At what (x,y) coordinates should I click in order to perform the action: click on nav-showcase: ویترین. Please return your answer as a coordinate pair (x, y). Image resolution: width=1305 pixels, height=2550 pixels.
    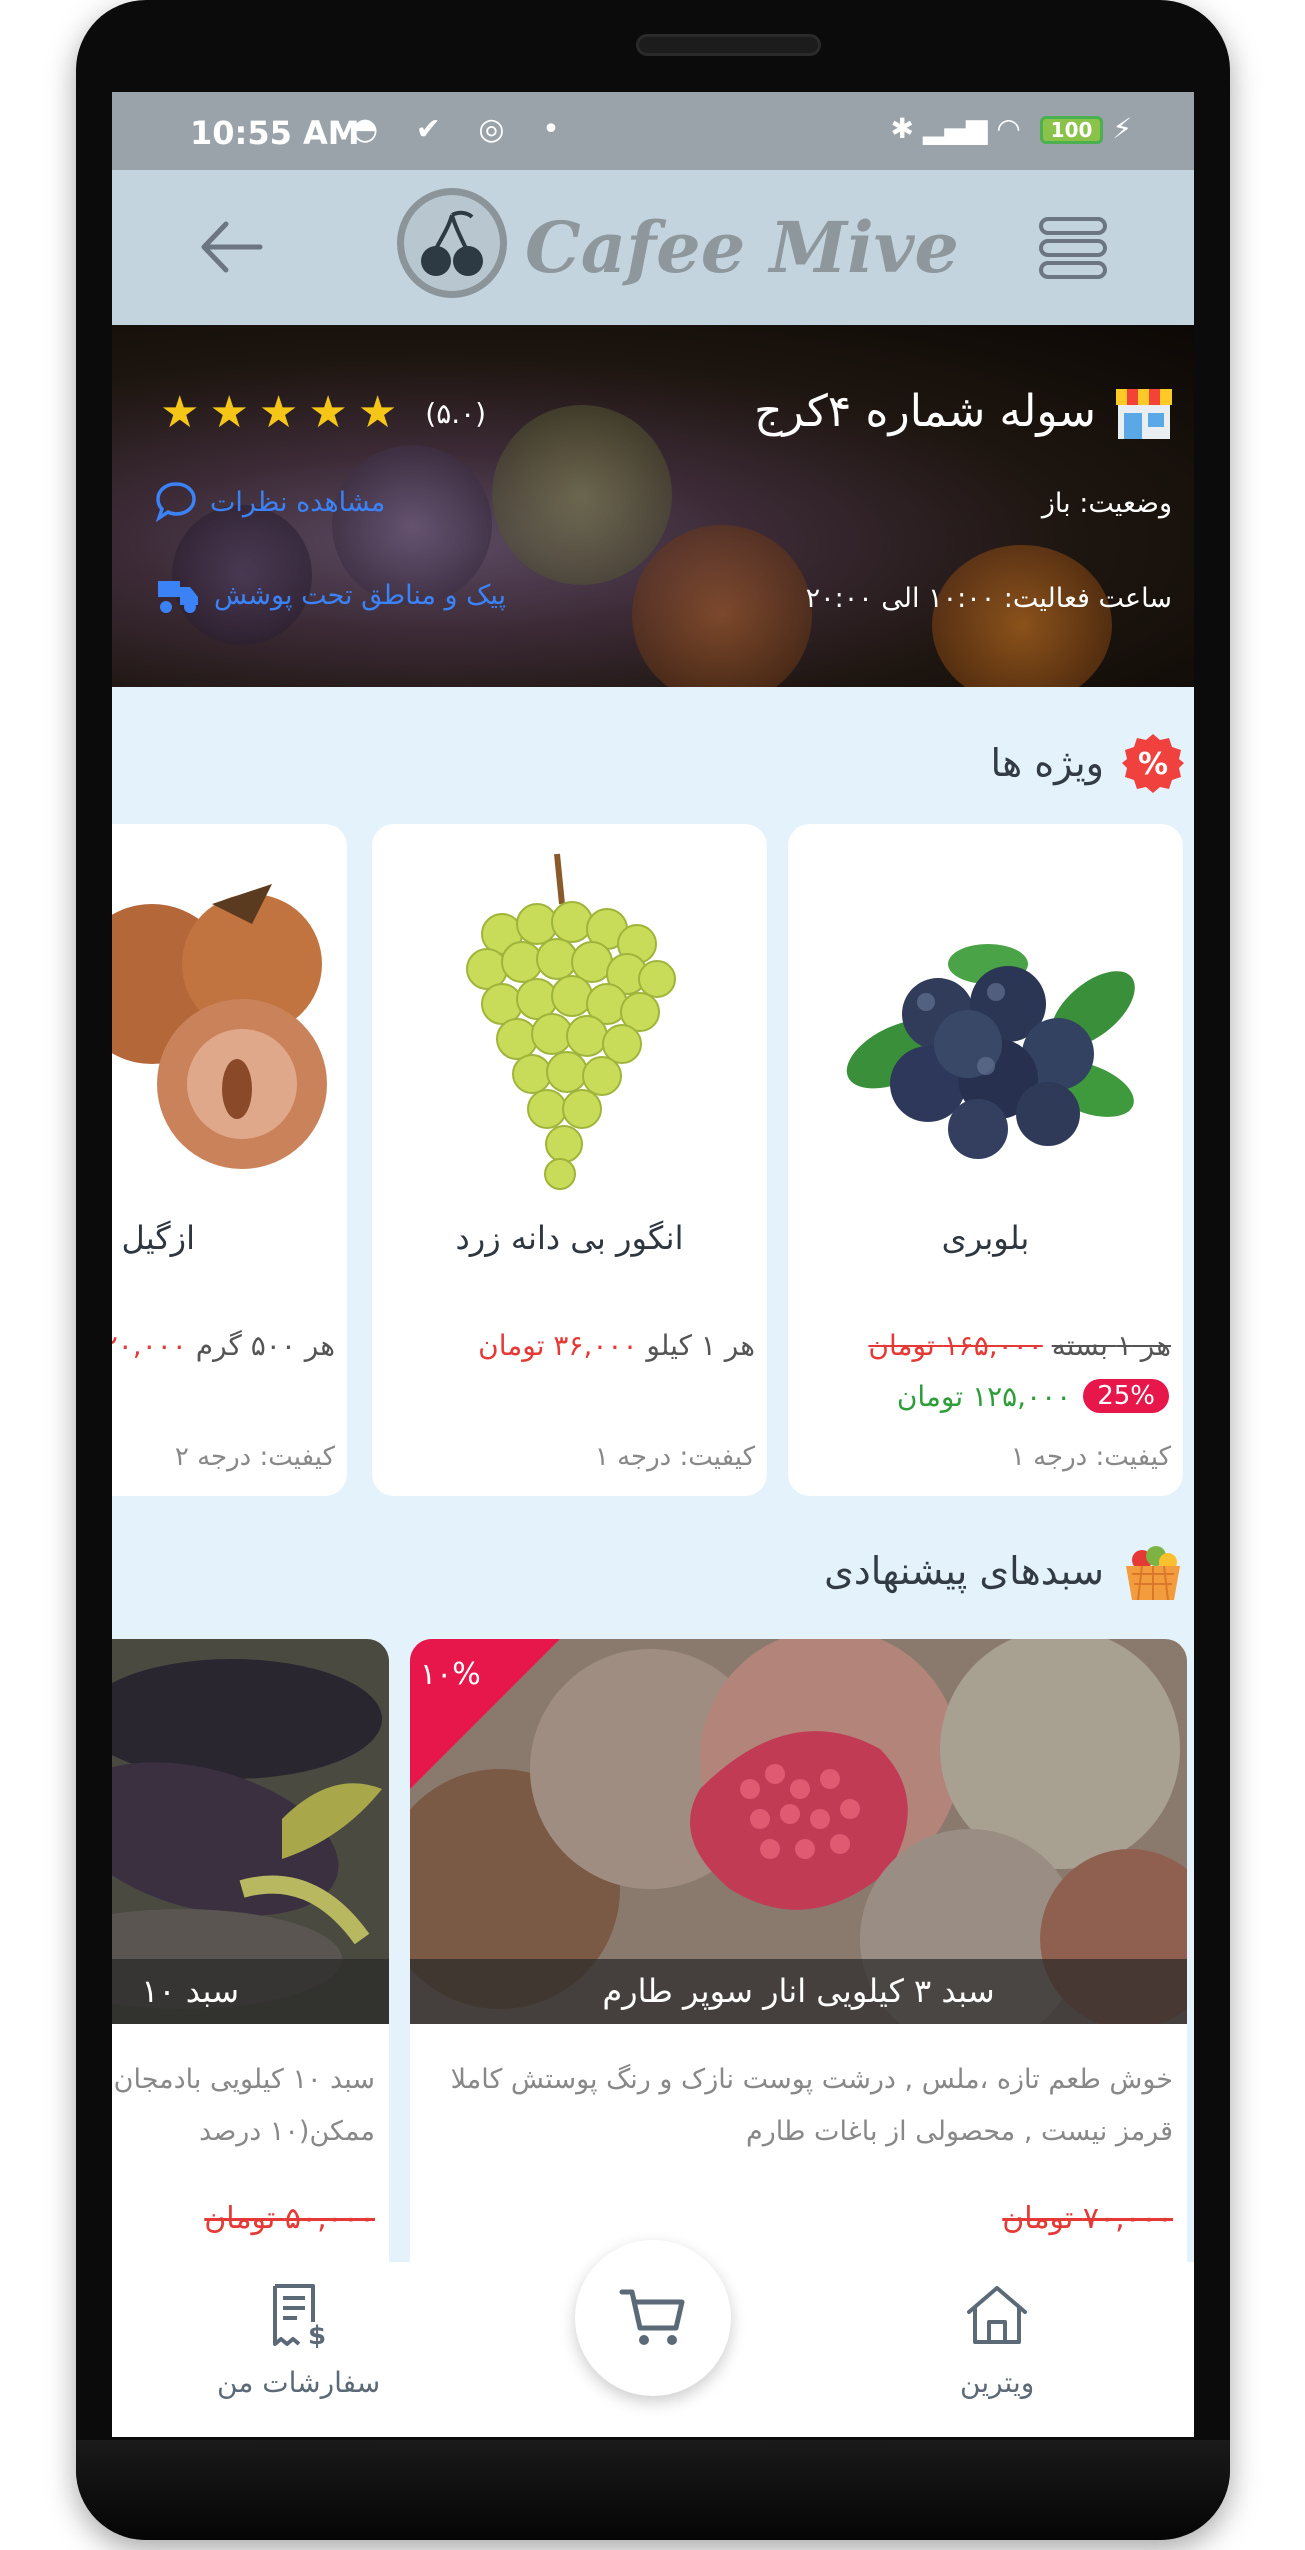
    Looking at the image, I should click on (997, 2340).